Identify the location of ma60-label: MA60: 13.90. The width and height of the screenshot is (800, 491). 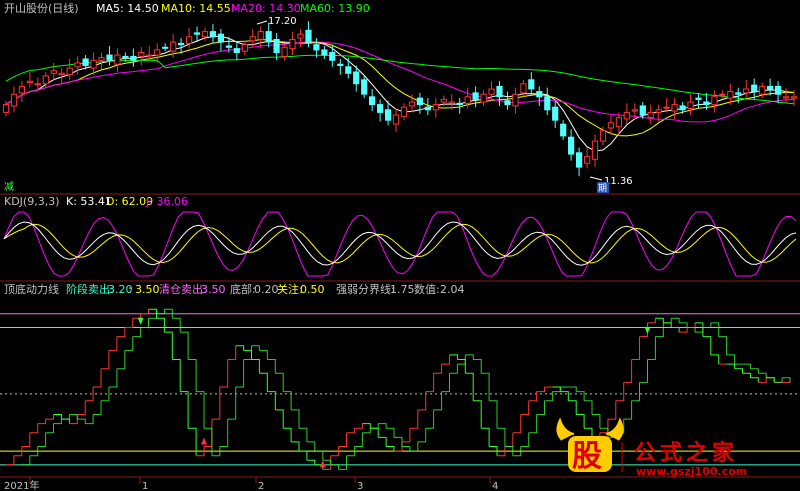
(335, 8).